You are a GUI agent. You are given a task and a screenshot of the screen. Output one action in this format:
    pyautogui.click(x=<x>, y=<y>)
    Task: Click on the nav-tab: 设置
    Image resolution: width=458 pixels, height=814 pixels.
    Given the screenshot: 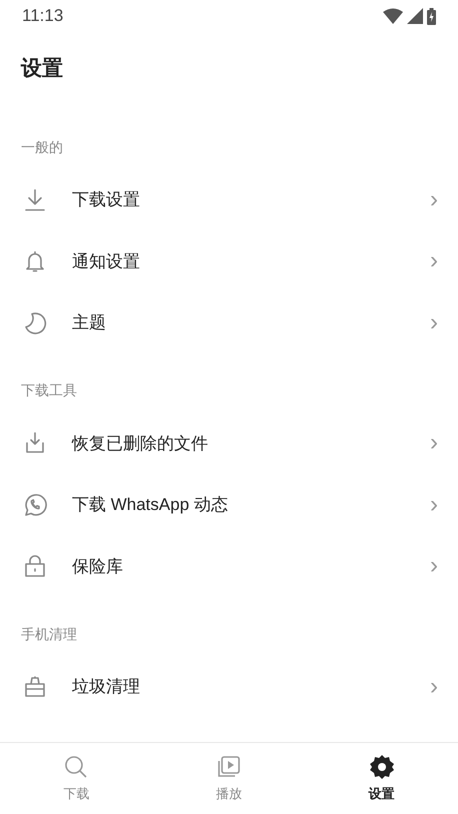 What is the action you would take?
    pyautogui.click(x=381, y=778)
    